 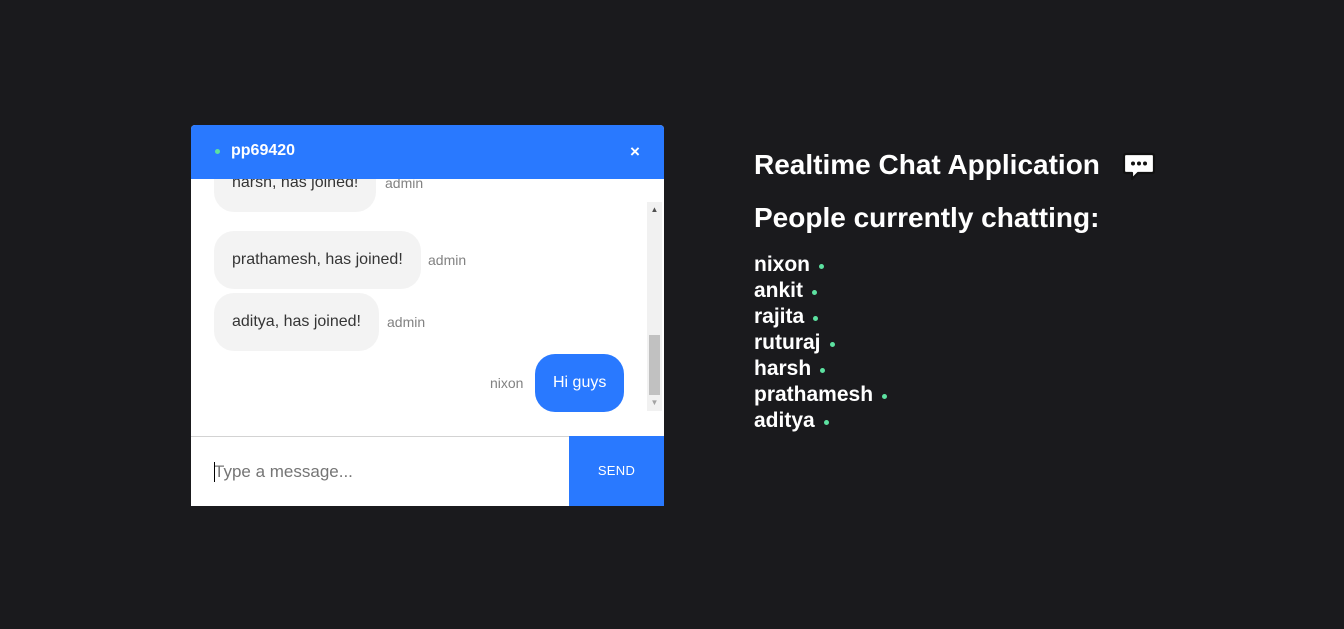 What do you see at coordinates (927, 217) in the screenshot?
I see `people-heading: People currently chatting:` at bounding box center [927, 217].